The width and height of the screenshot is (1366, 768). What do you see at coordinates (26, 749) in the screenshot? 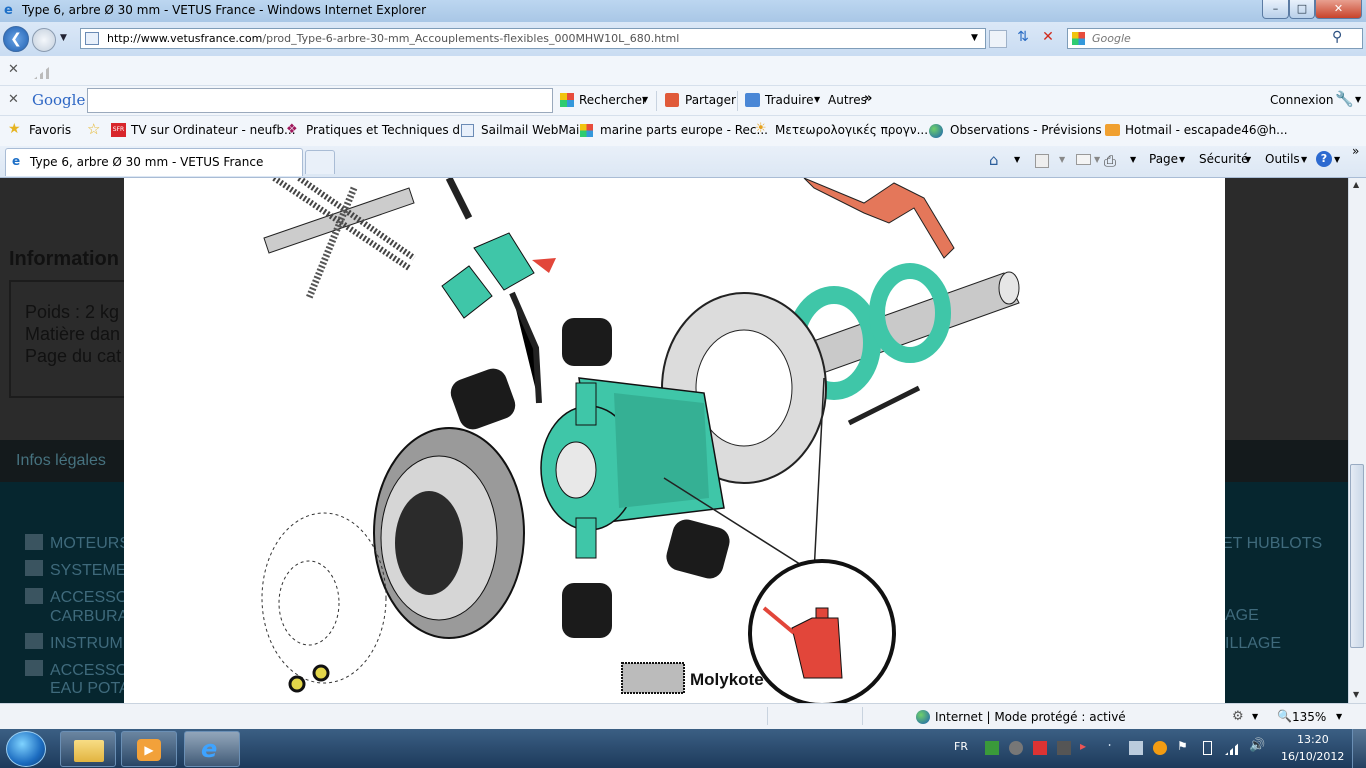
I see `start-button` at bounding box center [26, 749].